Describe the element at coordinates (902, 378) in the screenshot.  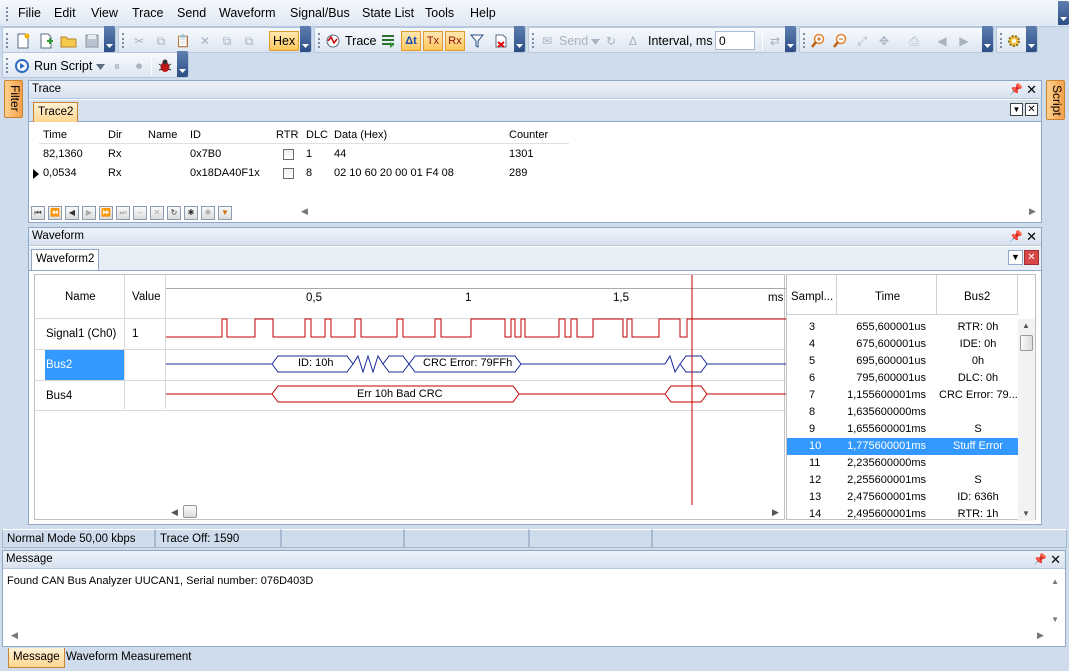
I see `sample-row: 6 795,600001us DLC: 0h` at that location.